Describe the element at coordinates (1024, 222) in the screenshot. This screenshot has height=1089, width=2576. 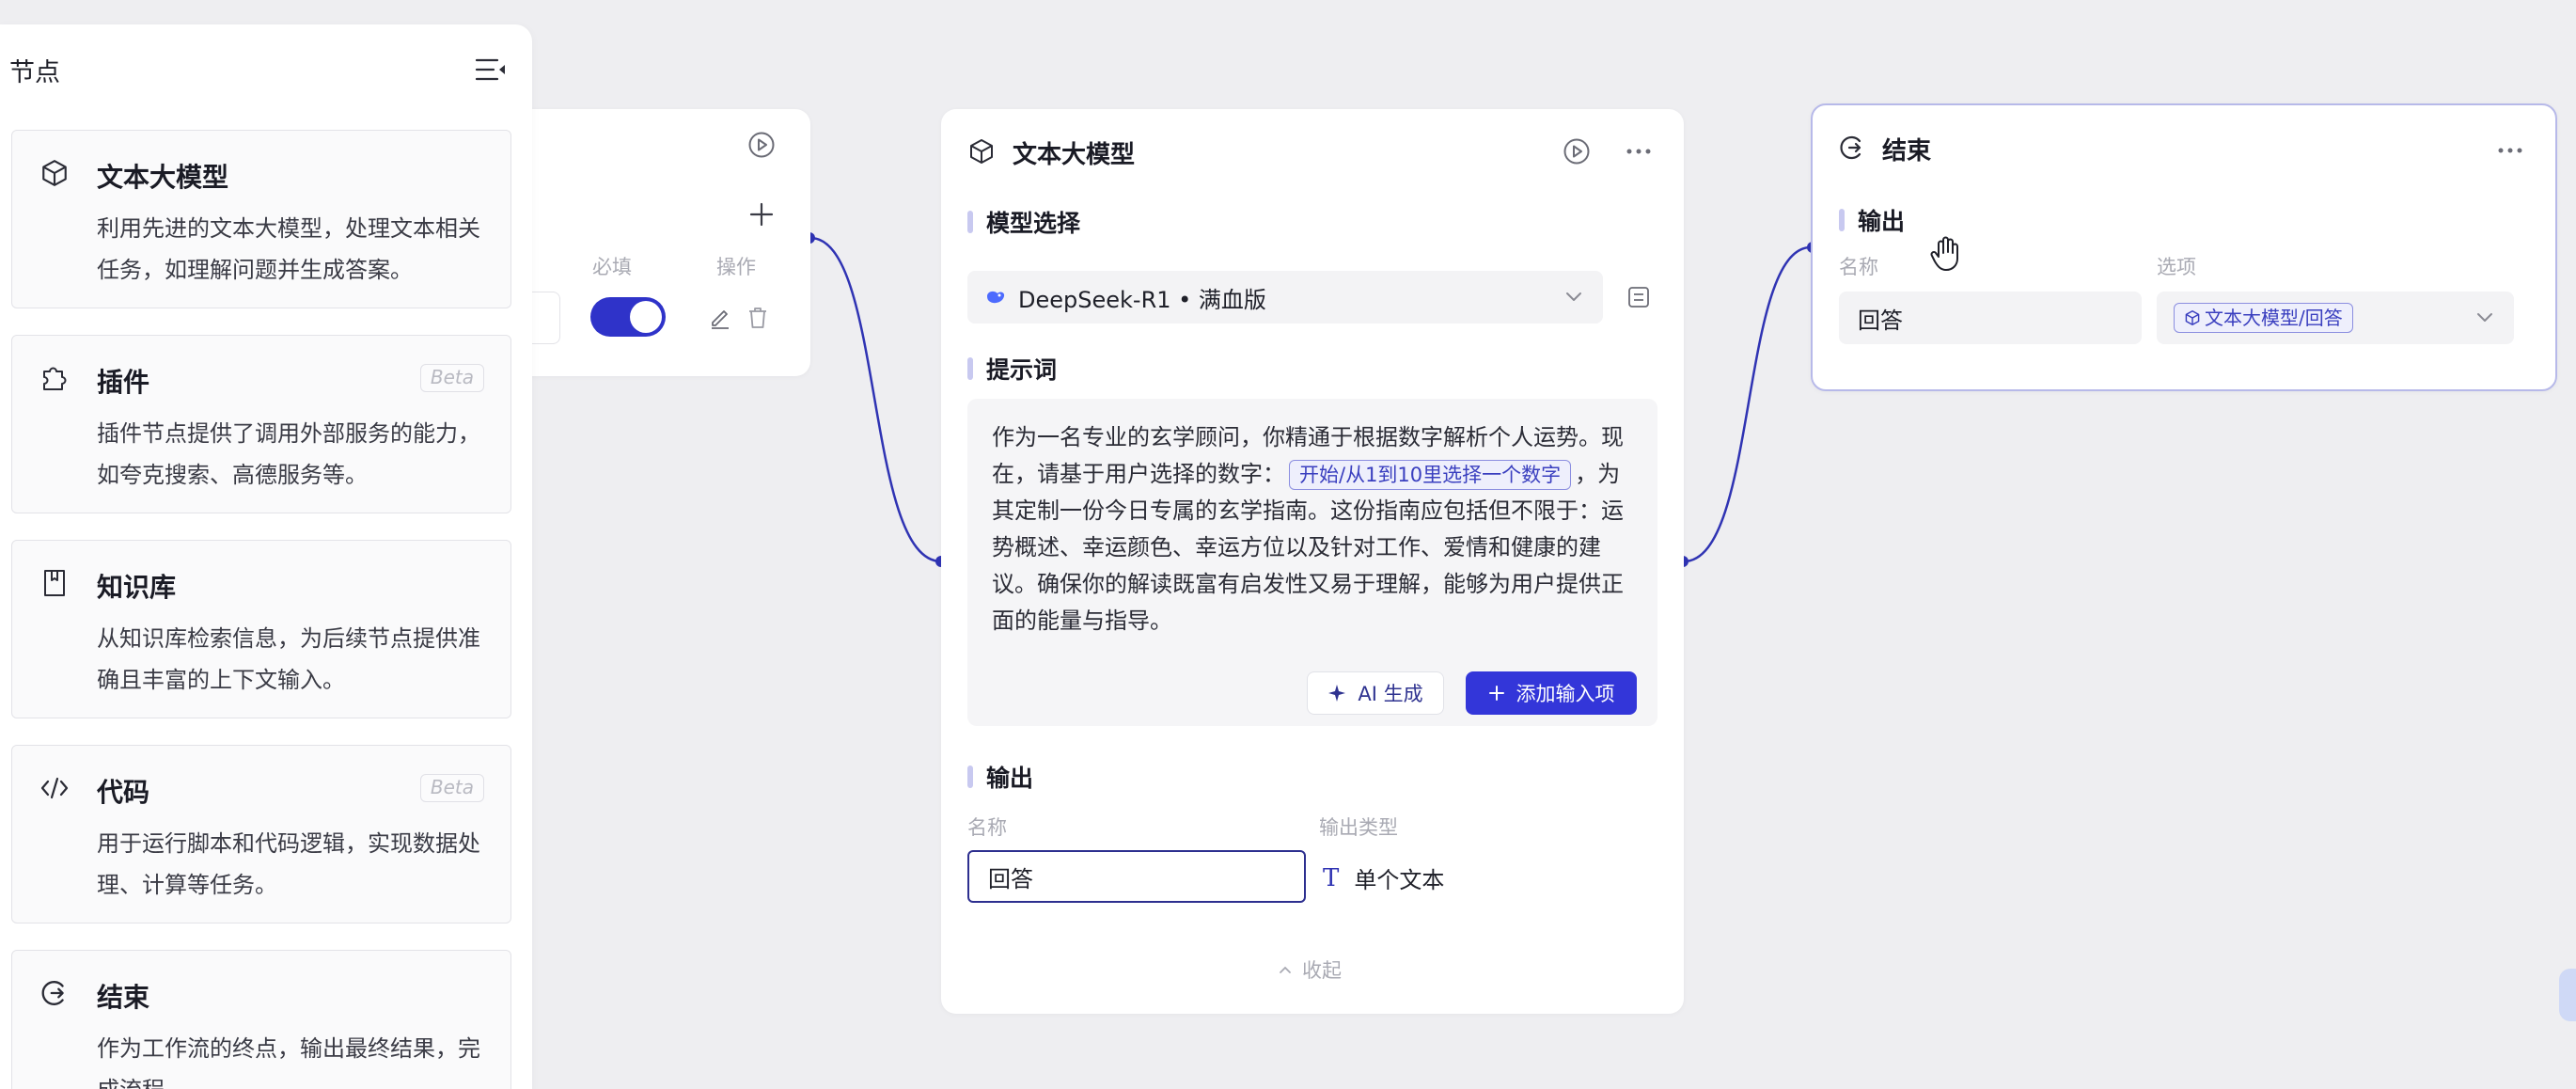
I see `model-section-title: 模型选择` at that location.